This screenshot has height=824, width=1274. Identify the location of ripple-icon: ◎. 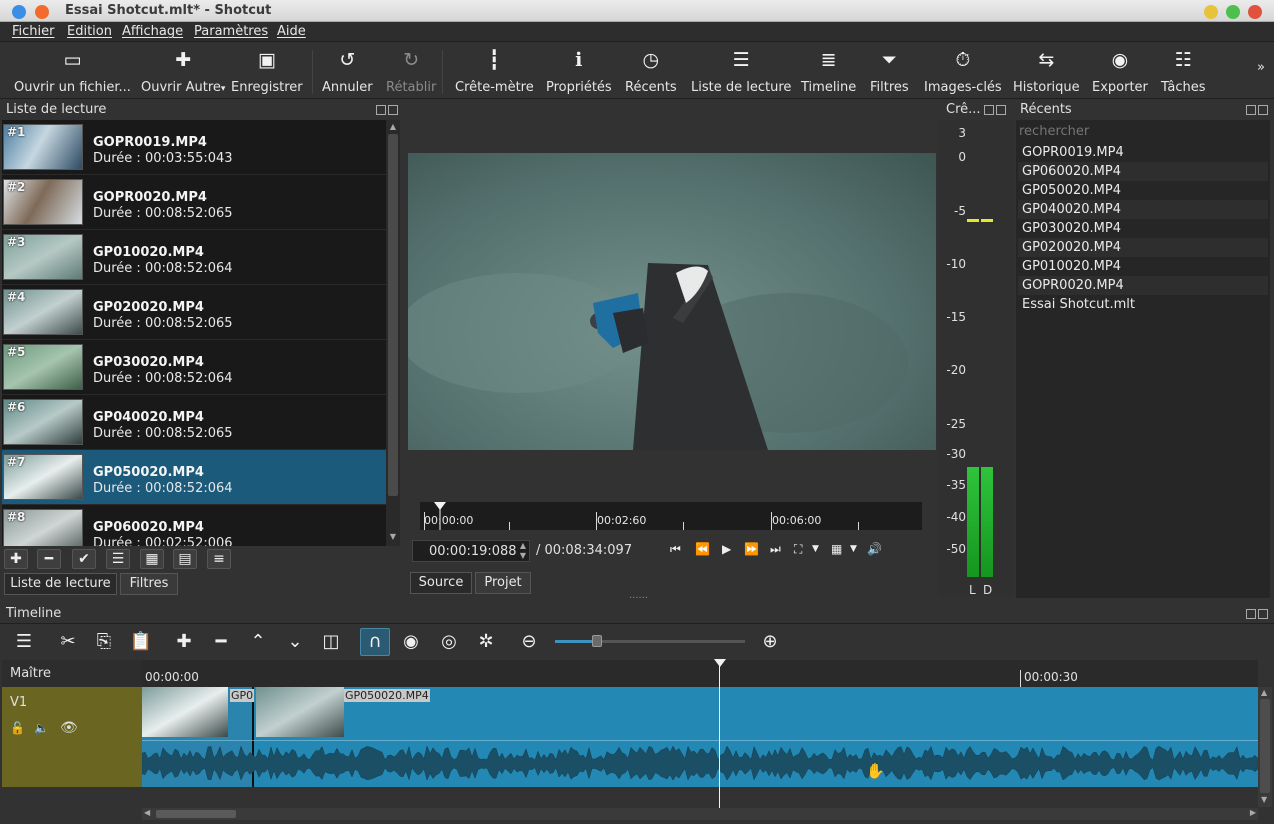
(449, 642).